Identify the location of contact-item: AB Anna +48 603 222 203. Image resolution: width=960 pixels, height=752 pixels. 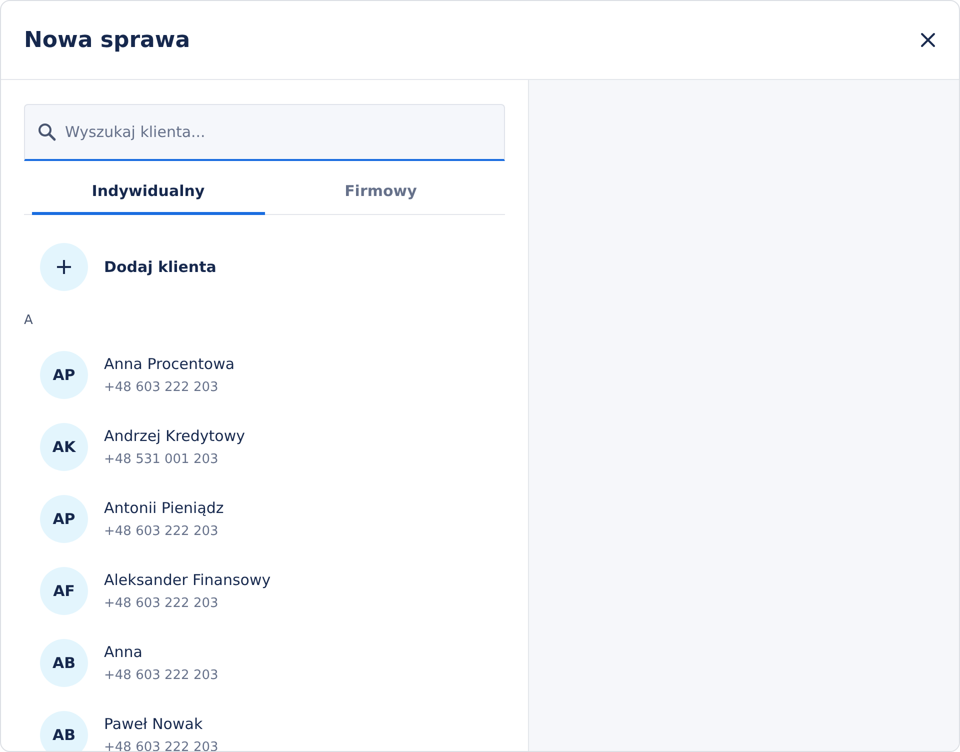
(264, 663).